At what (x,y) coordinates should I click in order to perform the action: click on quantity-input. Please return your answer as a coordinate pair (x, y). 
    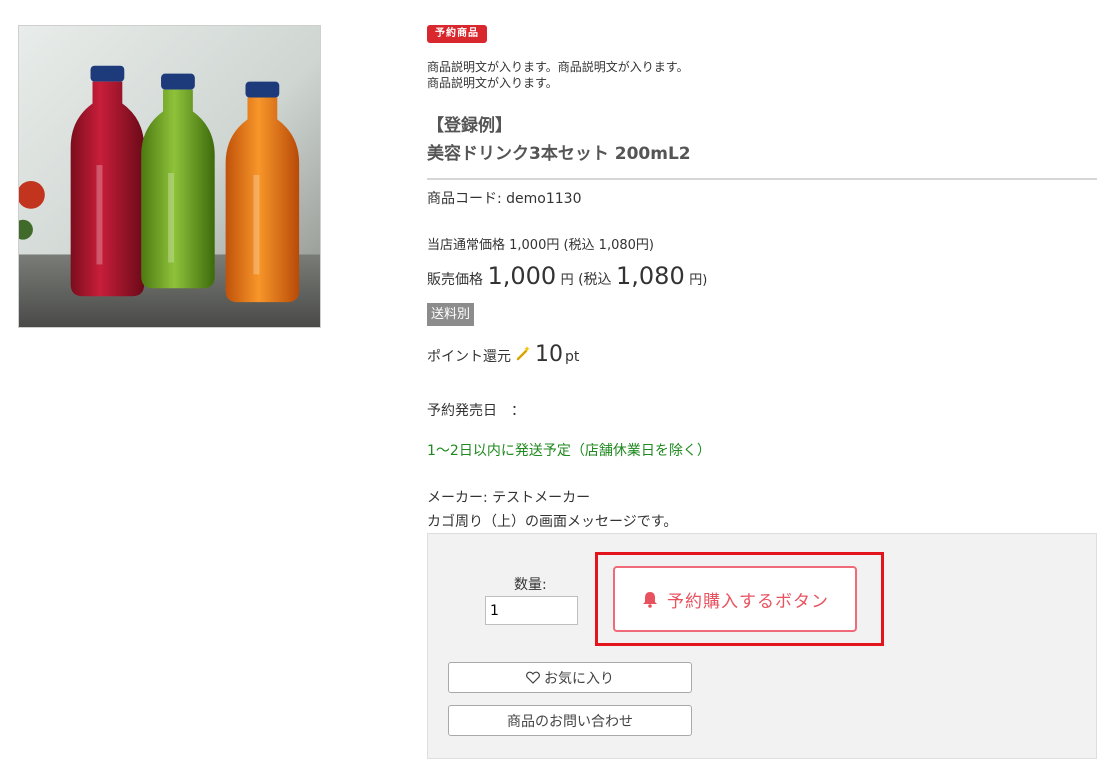
    Looking at the image, I should click on (531, 610).